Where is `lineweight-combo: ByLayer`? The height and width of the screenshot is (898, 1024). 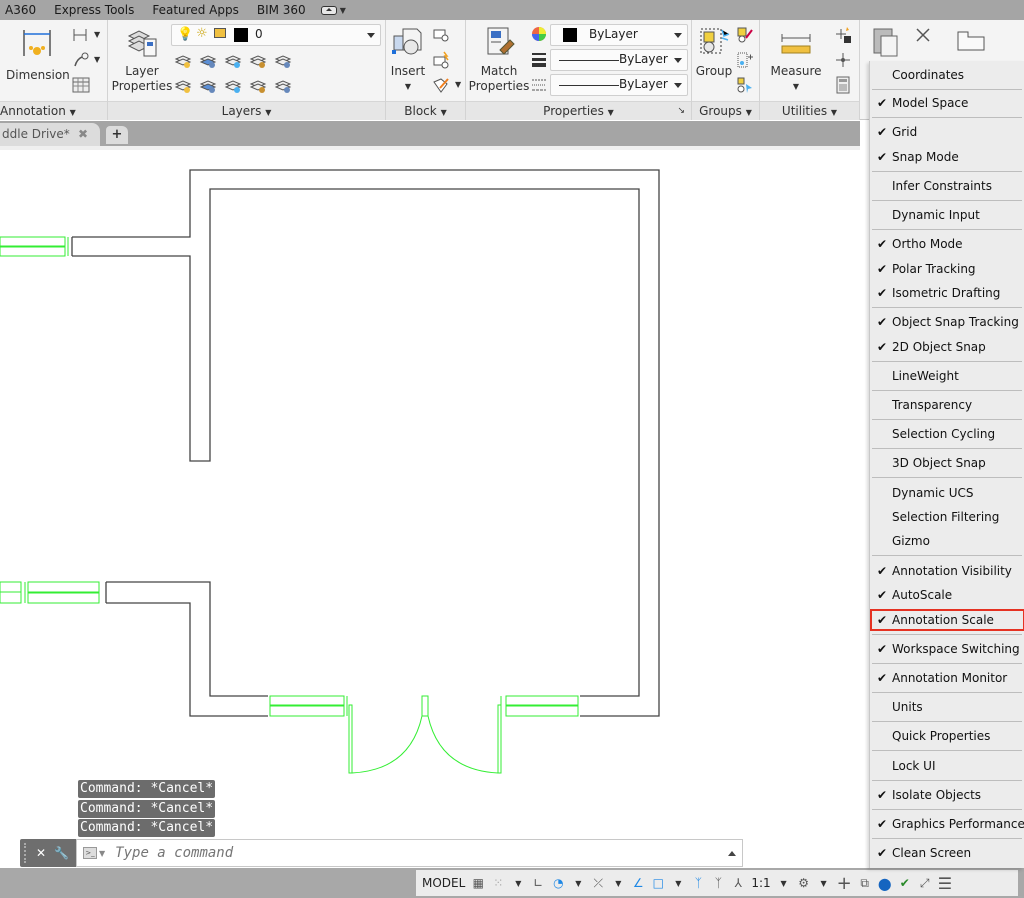 lineweight-combo: ByLayer is located at coordinates (619, 85).